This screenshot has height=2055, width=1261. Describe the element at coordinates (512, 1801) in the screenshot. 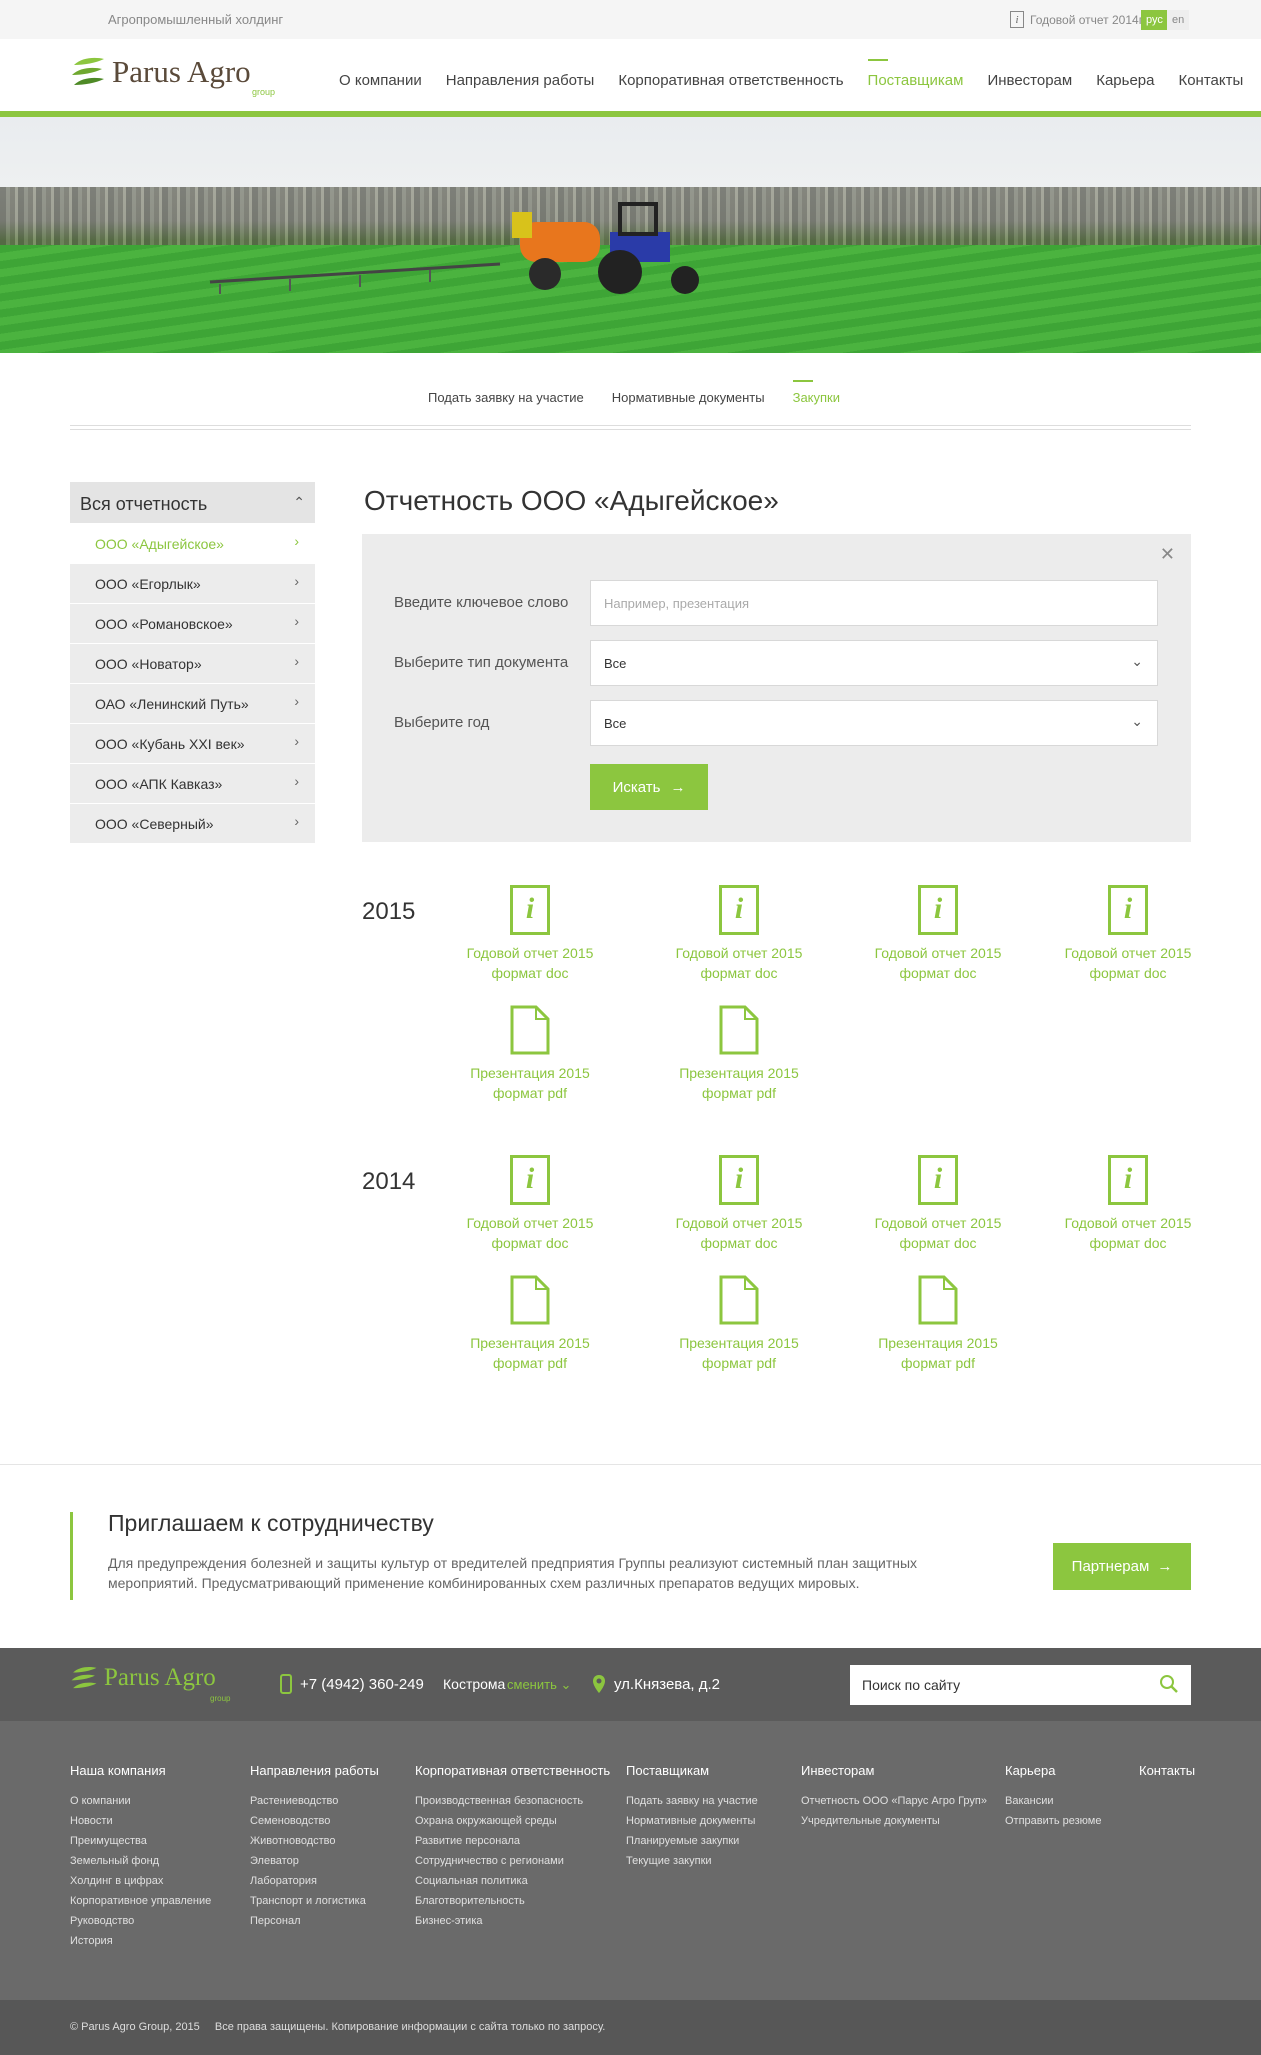

I see `footer-link: Производственная безопасность` at that location.